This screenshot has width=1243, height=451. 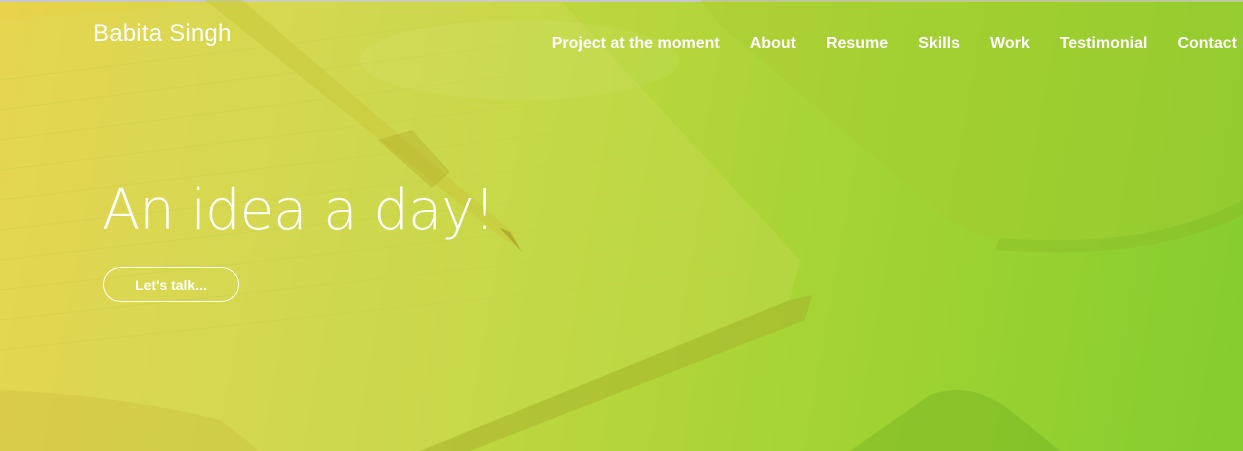 What do you see at coordinates (773, 44) in the screenshot?
I see `nav-item-about: About` at bounding box center [773, 44].